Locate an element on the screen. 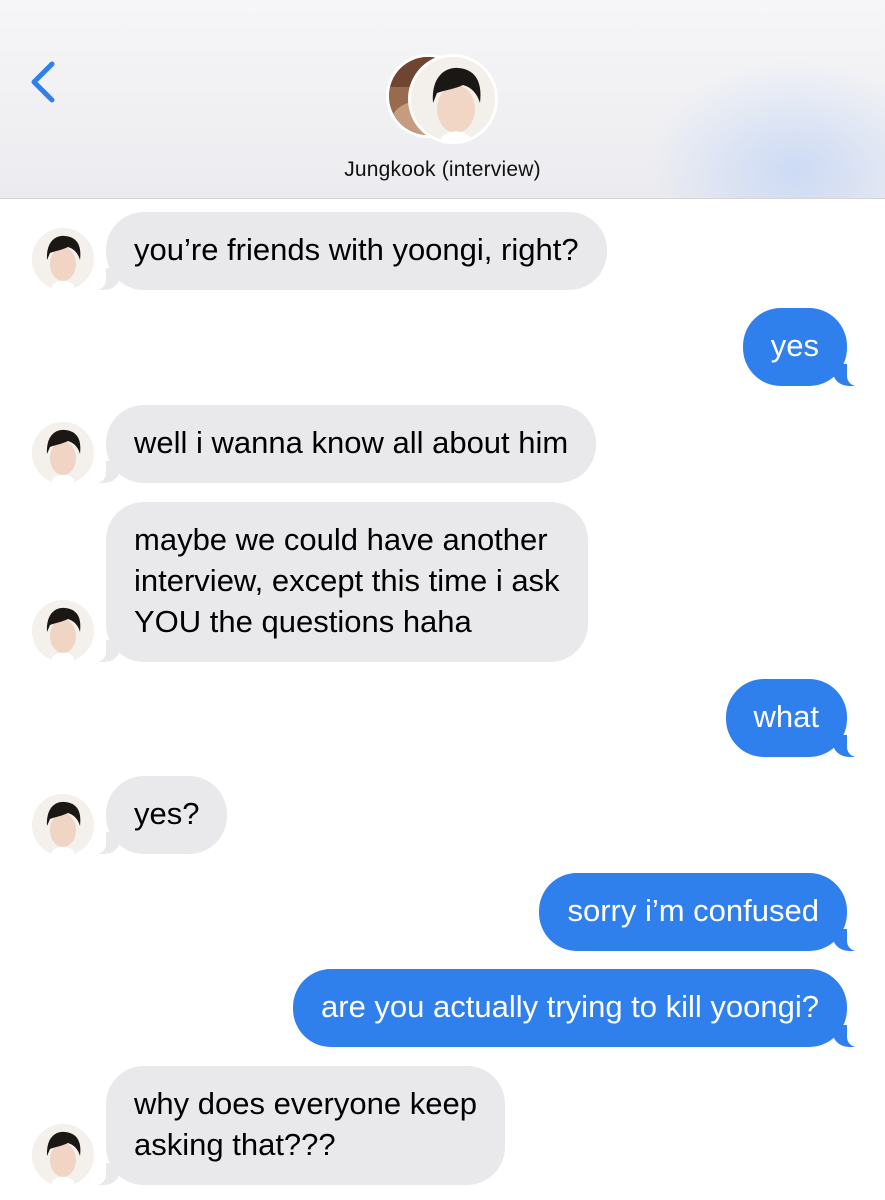 The height and width of the screenshot is (1200, 885). chevron-left-icon is located at coordinates (43, 82).